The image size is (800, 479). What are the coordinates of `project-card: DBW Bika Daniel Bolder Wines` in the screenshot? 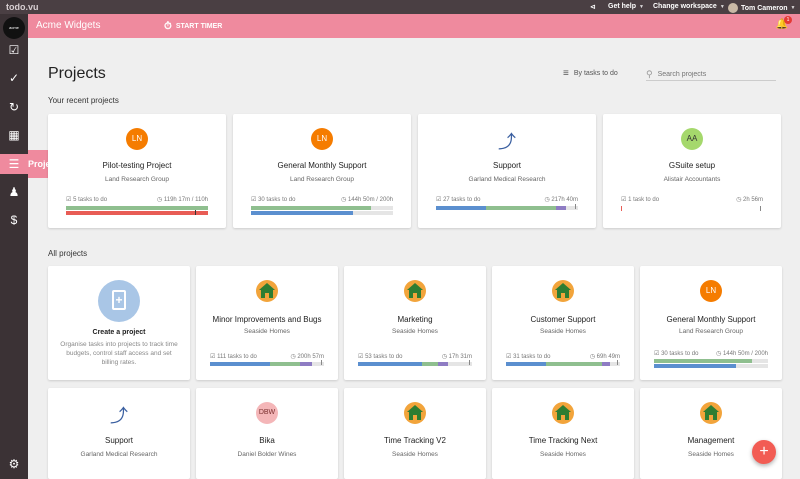 It's located at (267, 433).